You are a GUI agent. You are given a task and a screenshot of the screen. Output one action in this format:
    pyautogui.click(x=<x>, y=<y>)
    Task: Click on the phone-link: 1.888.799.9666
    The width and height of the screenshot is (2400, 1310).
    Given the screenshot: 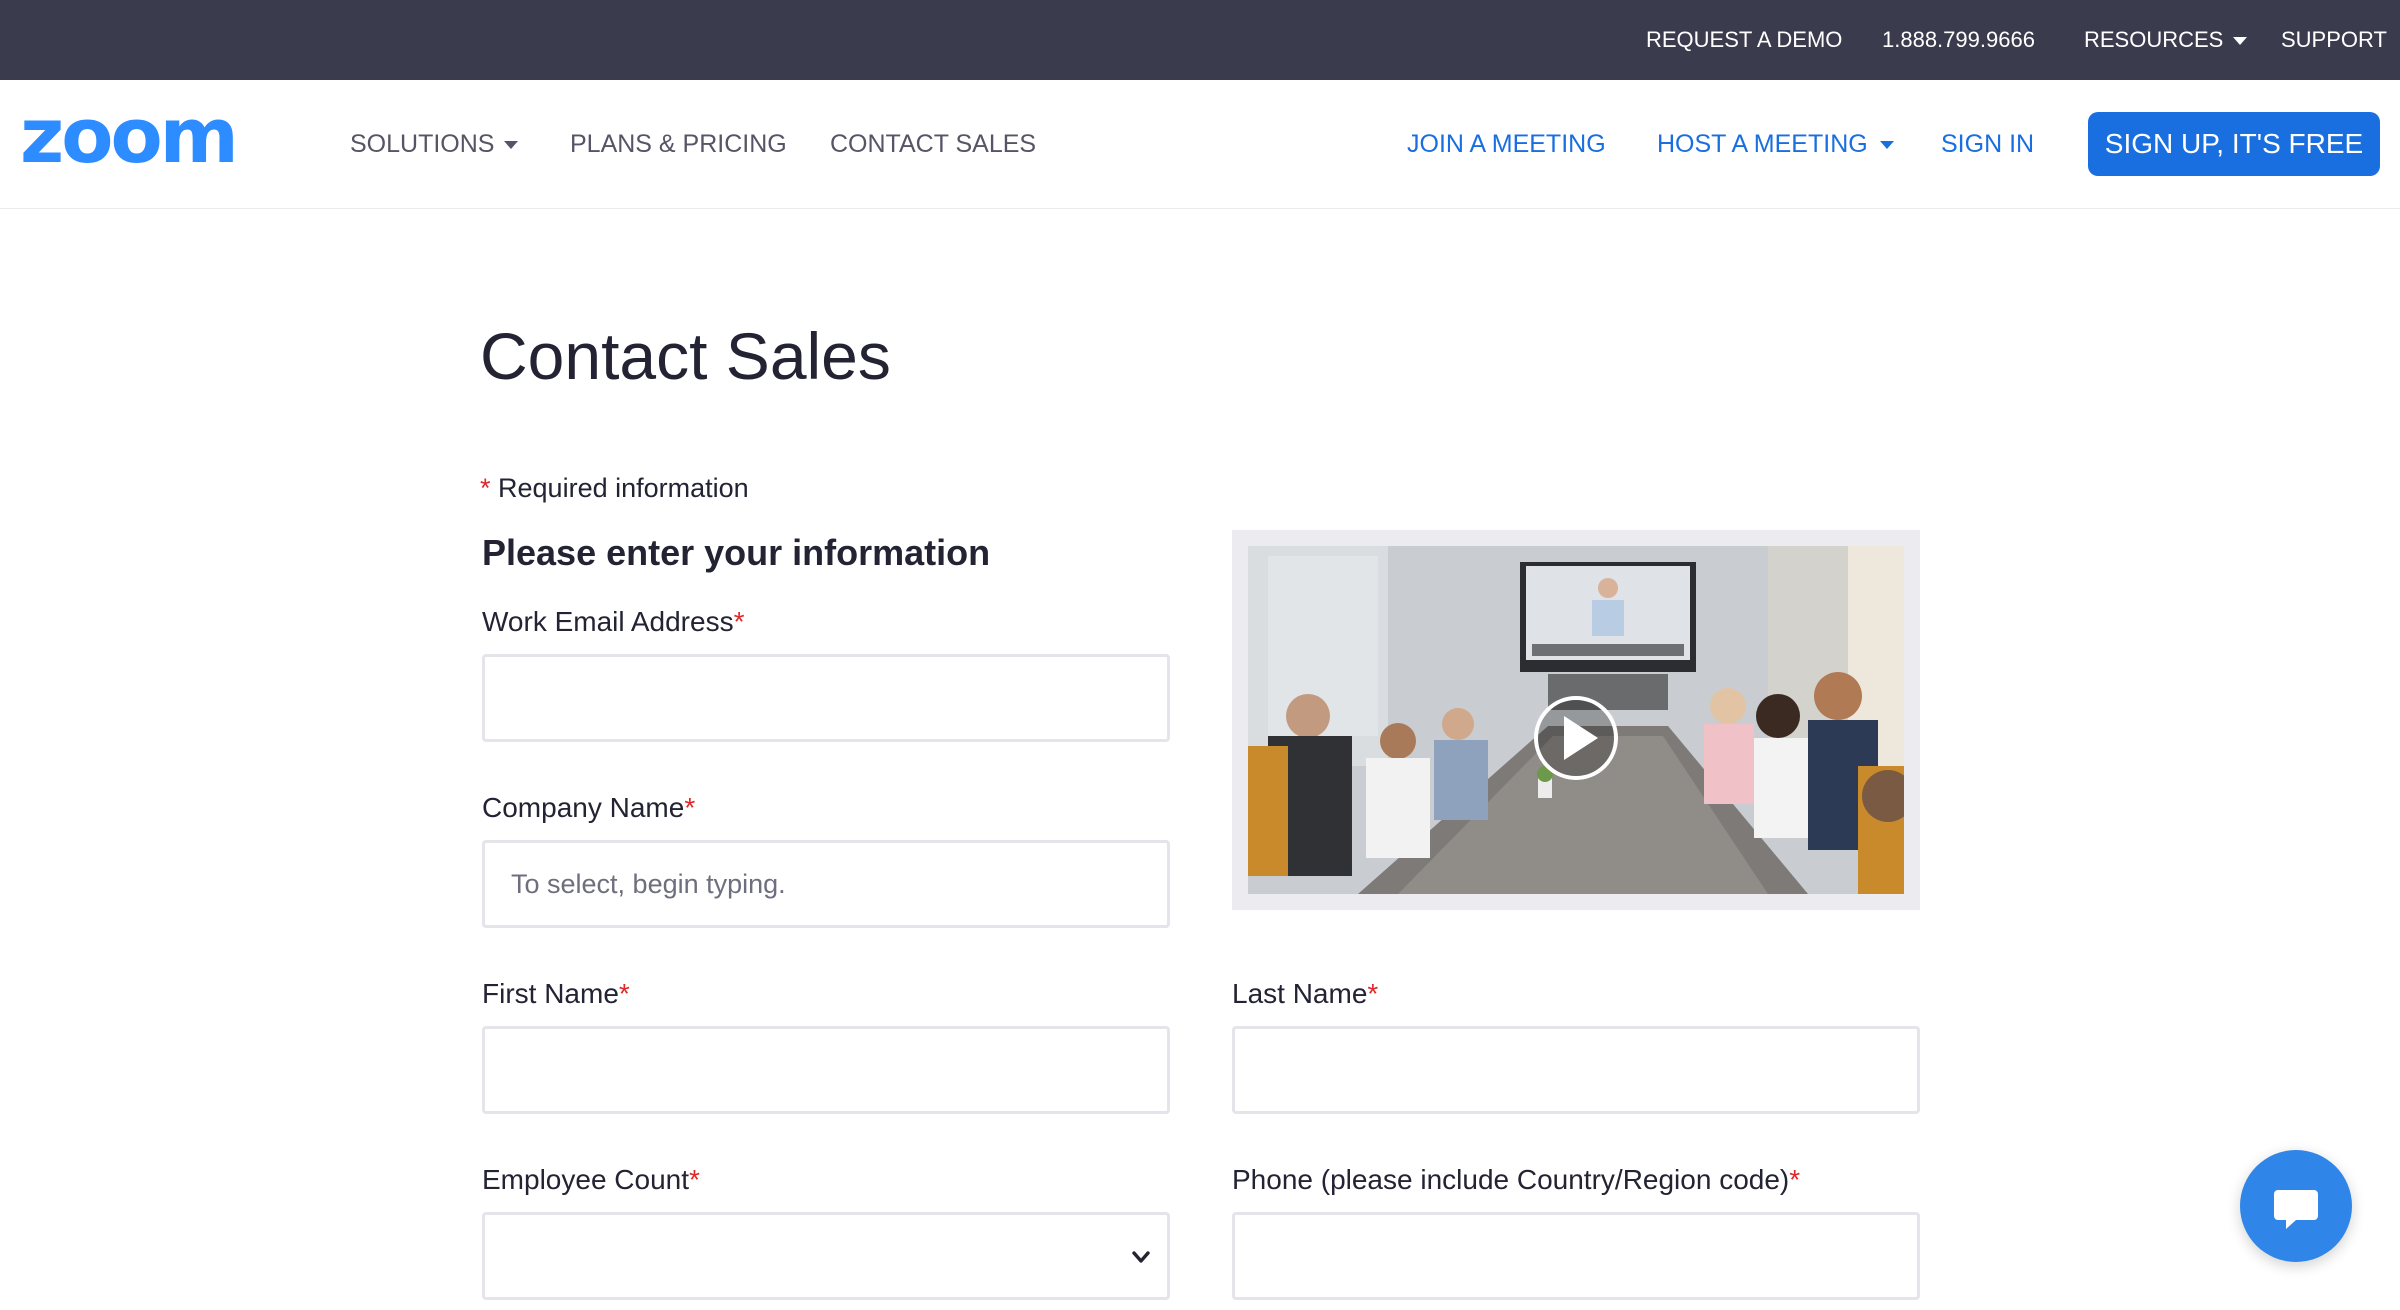 What is the action you would take?
    pyautogui.click(x=1958, y=40)
    